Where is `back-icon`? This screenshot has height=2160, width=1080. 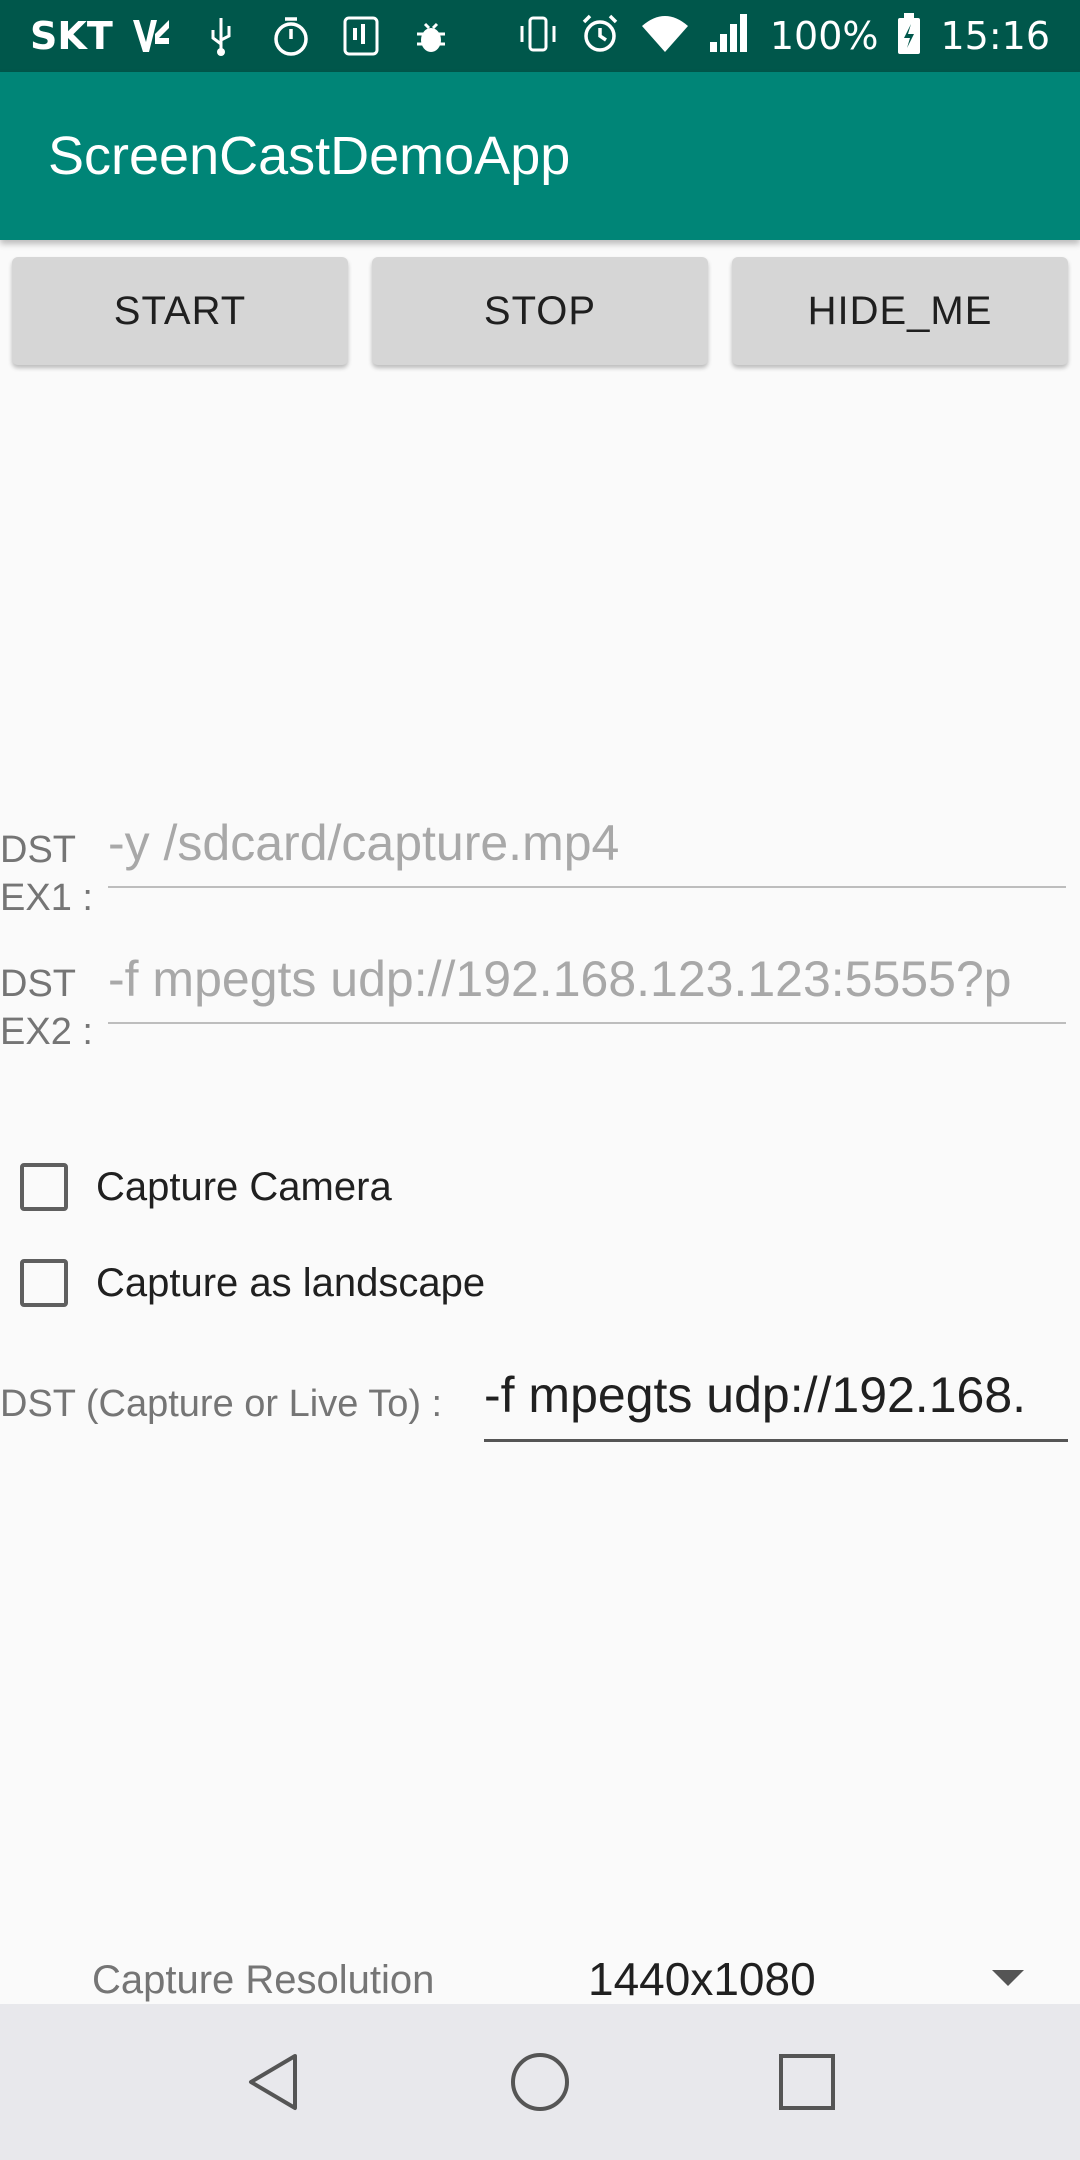 back-icon is located at coordinates (273, 2082).